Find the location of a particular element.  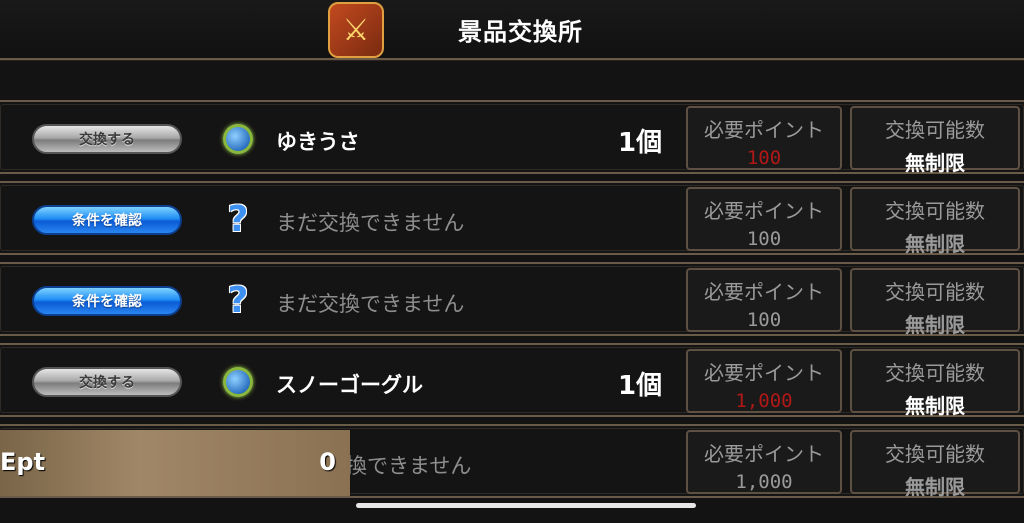

exchange-row: 交換する ゆきうさ 1個 必要ポイント 100 交換可能数 無制限 is located at coordinates (512, 137).